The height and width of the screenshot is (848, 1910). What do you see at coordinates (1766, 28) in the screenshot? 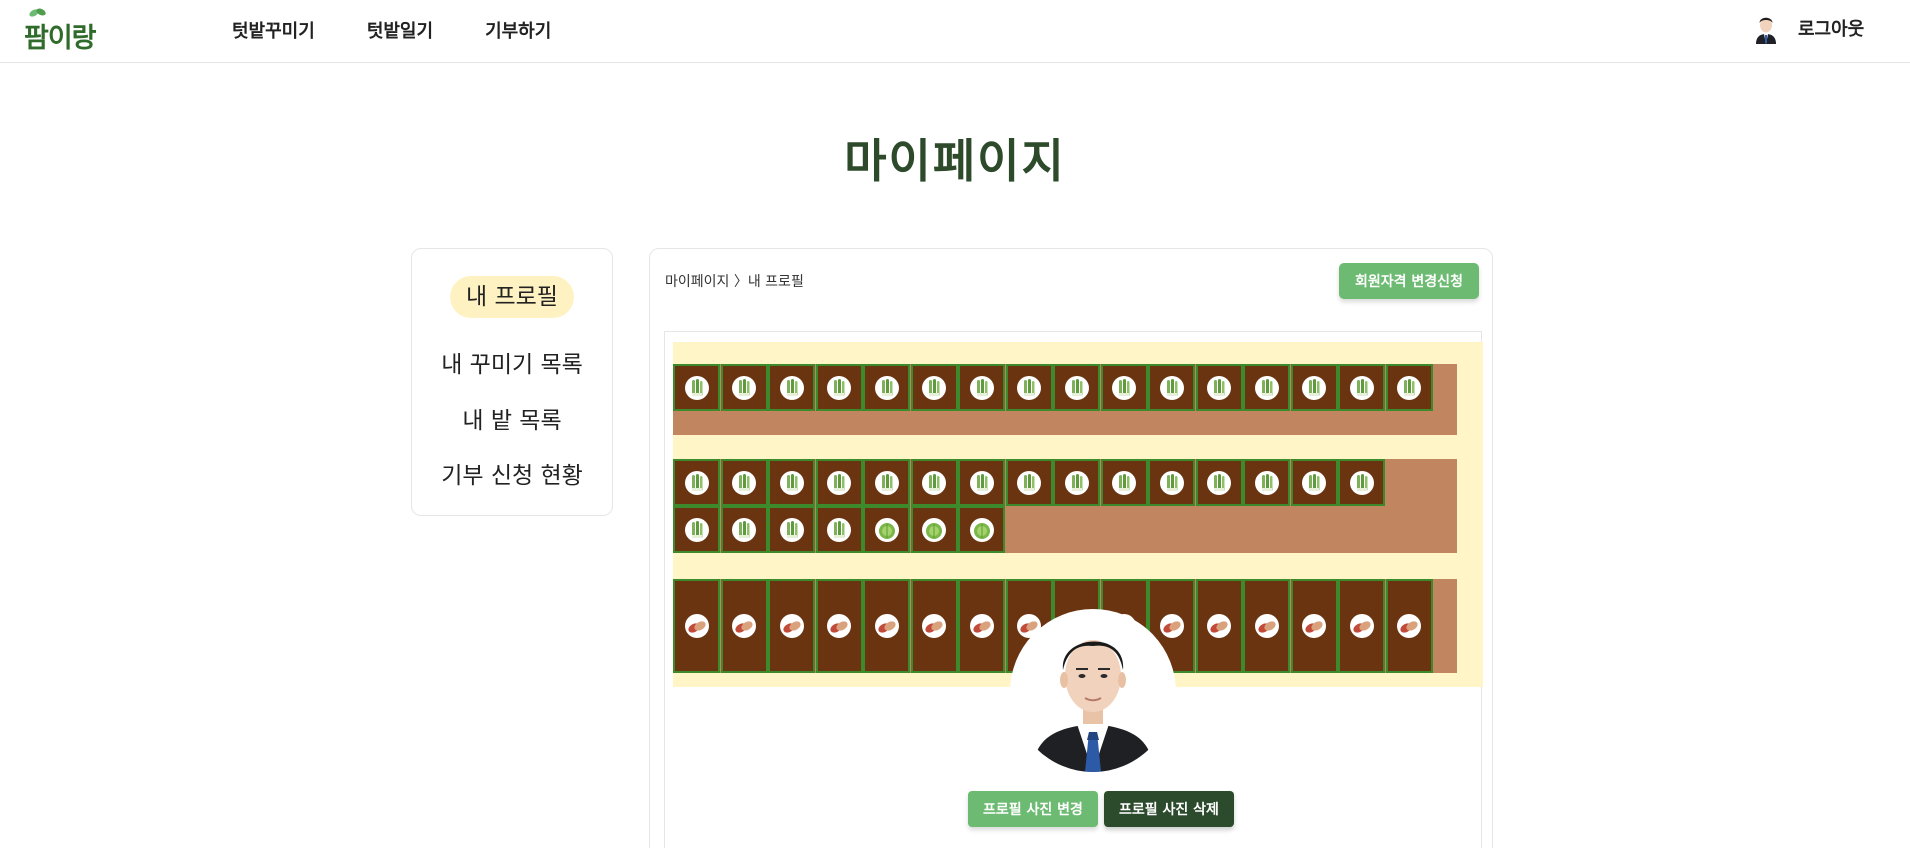
I see `user-avatar` at bounding box center [1766, 28].